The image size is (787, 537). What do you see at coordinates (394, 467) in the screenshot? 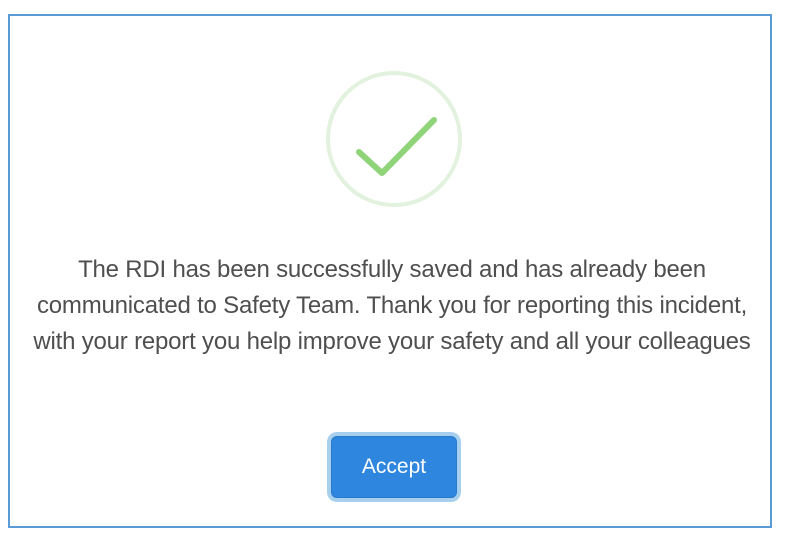
I see `accept-button: Accept` at bounding box center [394, 467].